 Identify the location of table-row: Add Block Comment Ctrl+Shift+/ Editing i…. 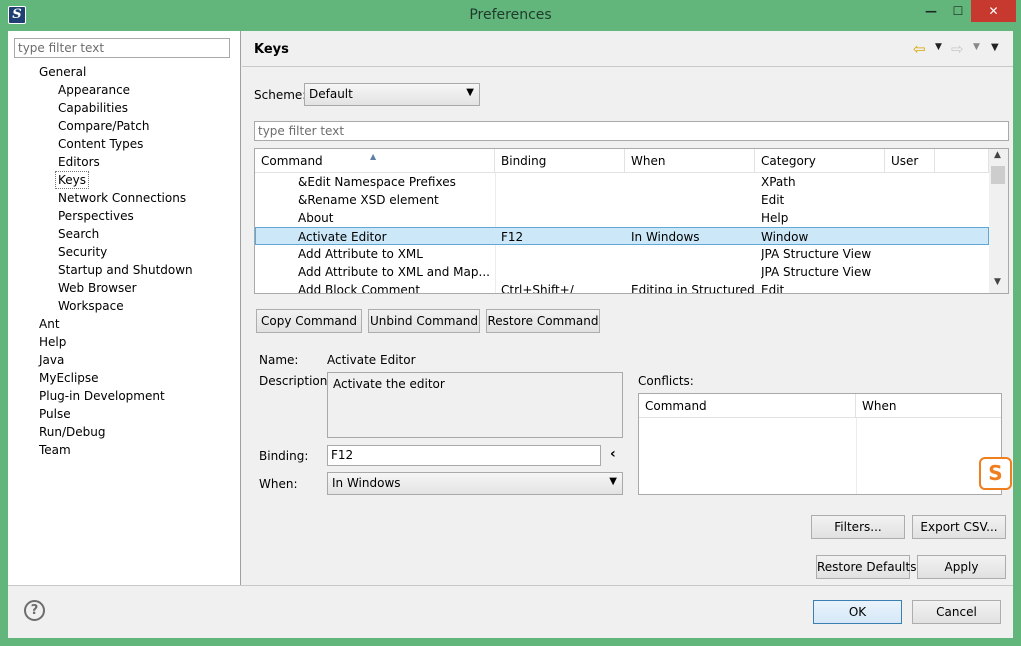
(622, 287).